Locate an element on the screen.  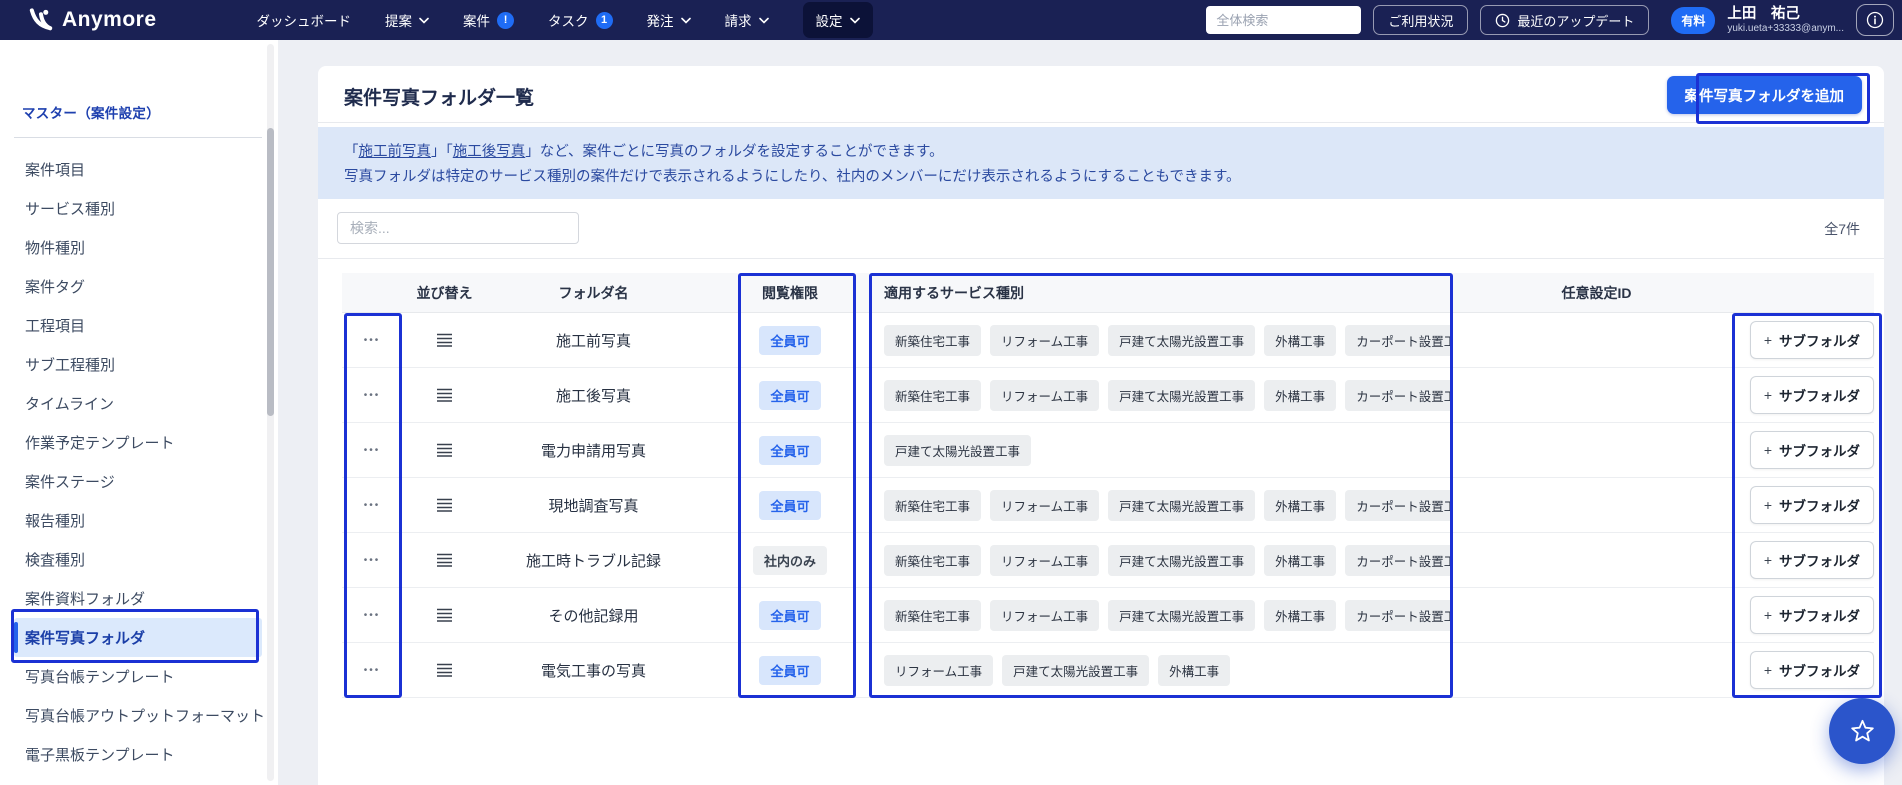
sidebar-divider is located at coordinates (138, 137).